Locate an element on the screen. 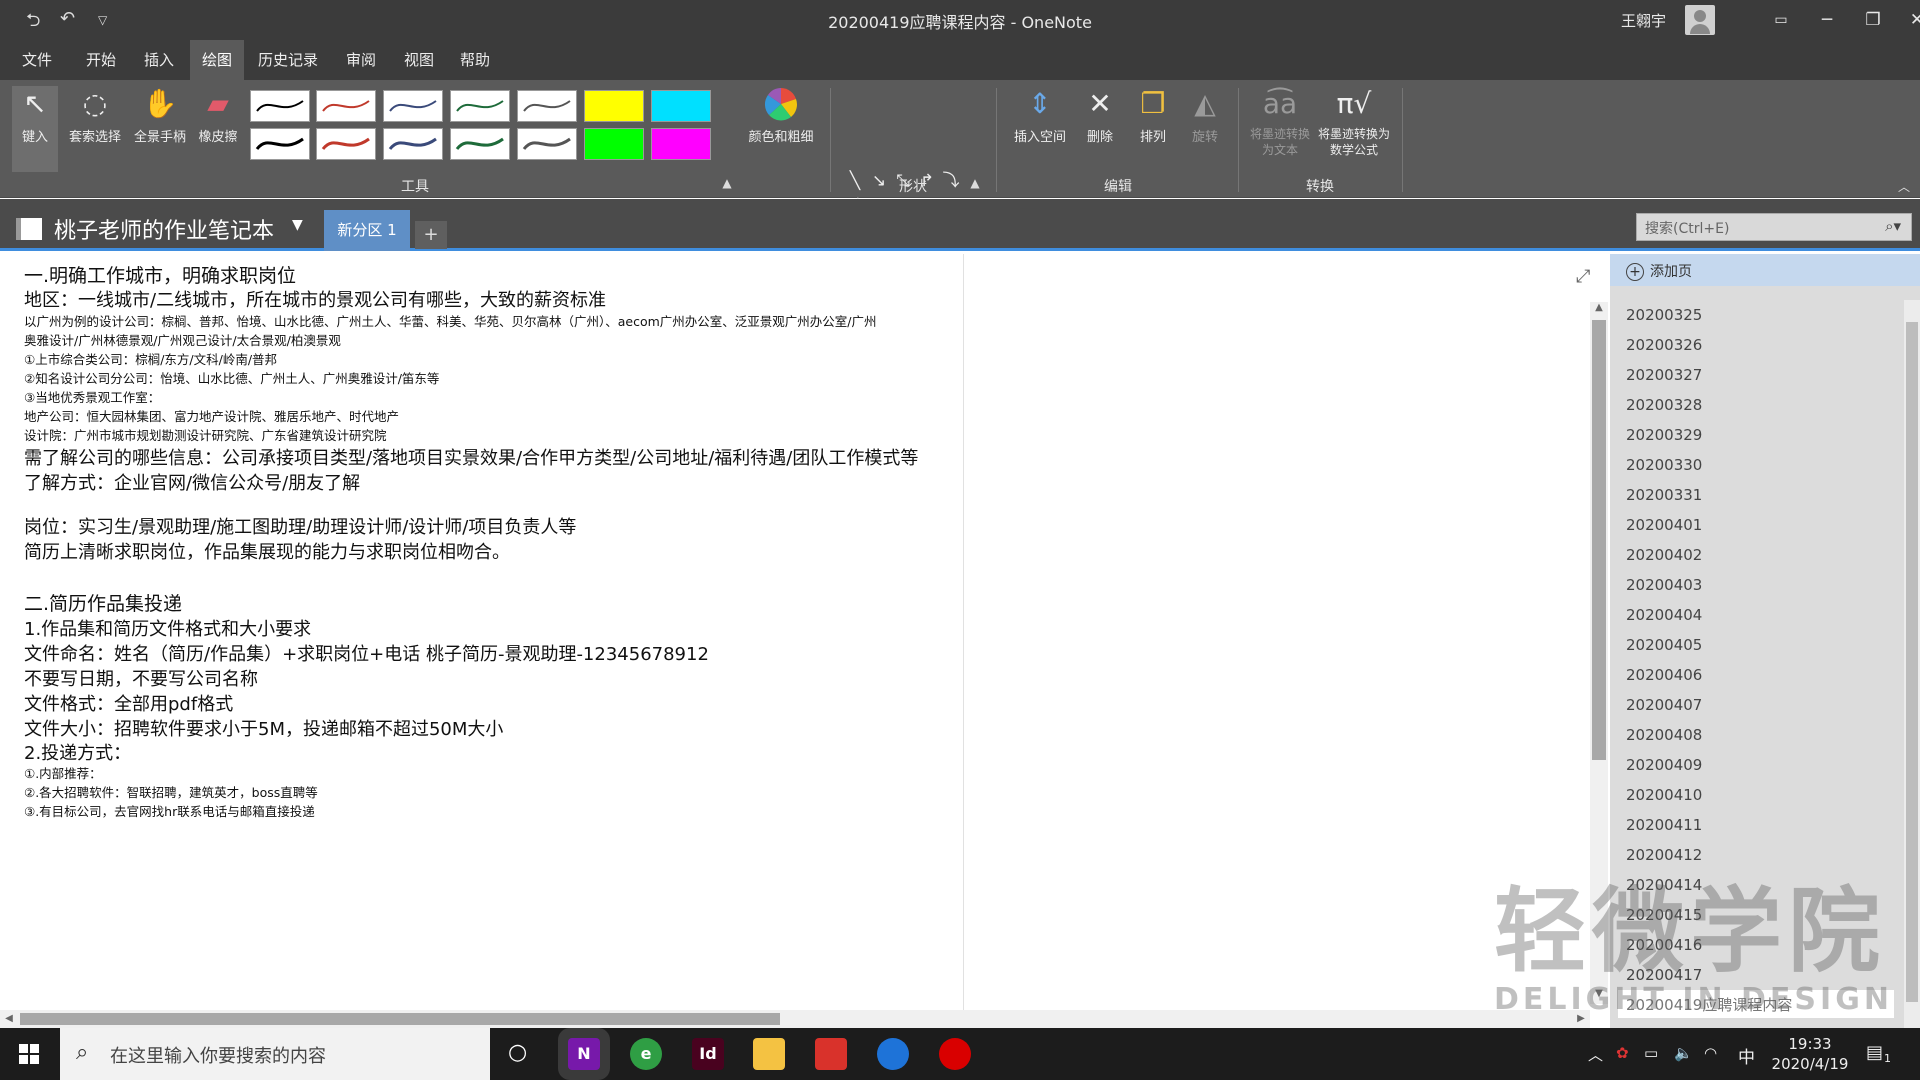  page-list-scrollbar is located at coordinates (1912, 664).